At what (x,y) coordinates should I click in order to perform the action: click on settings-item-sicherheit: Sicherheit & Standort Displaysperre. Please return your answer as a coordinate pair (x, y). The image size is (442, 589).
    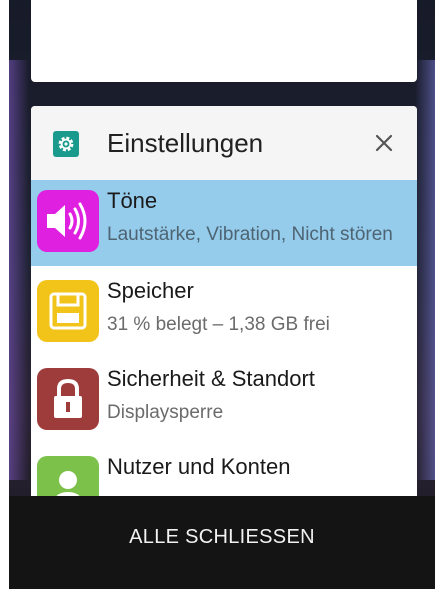
    Looking at the image, I should click on (224, 401).